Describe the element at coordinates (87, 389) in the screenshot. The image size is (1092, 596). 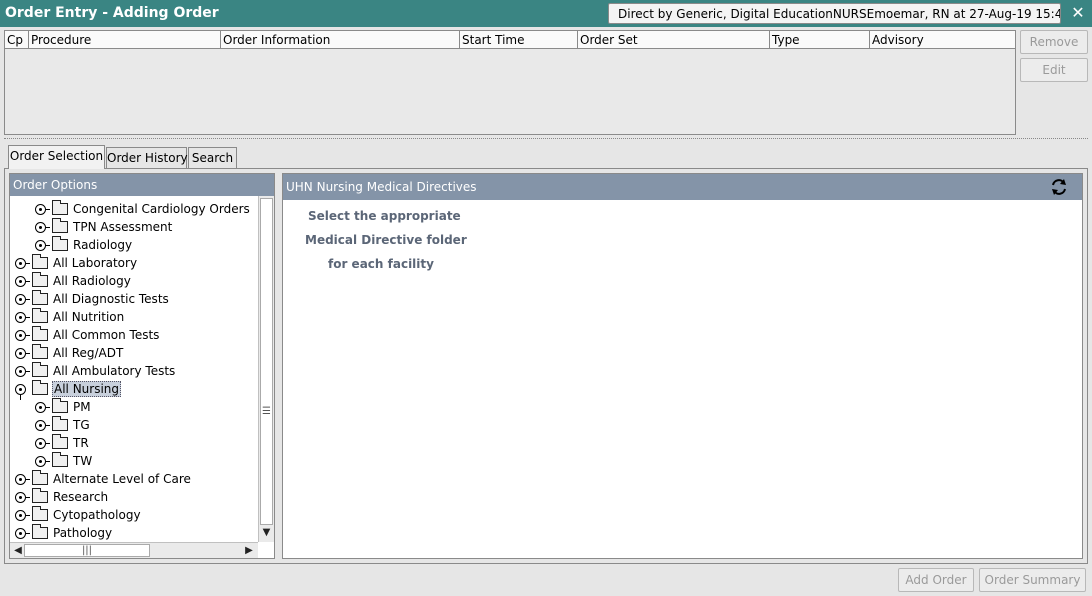
I see `tree-node-label: All Nursing` at that location.